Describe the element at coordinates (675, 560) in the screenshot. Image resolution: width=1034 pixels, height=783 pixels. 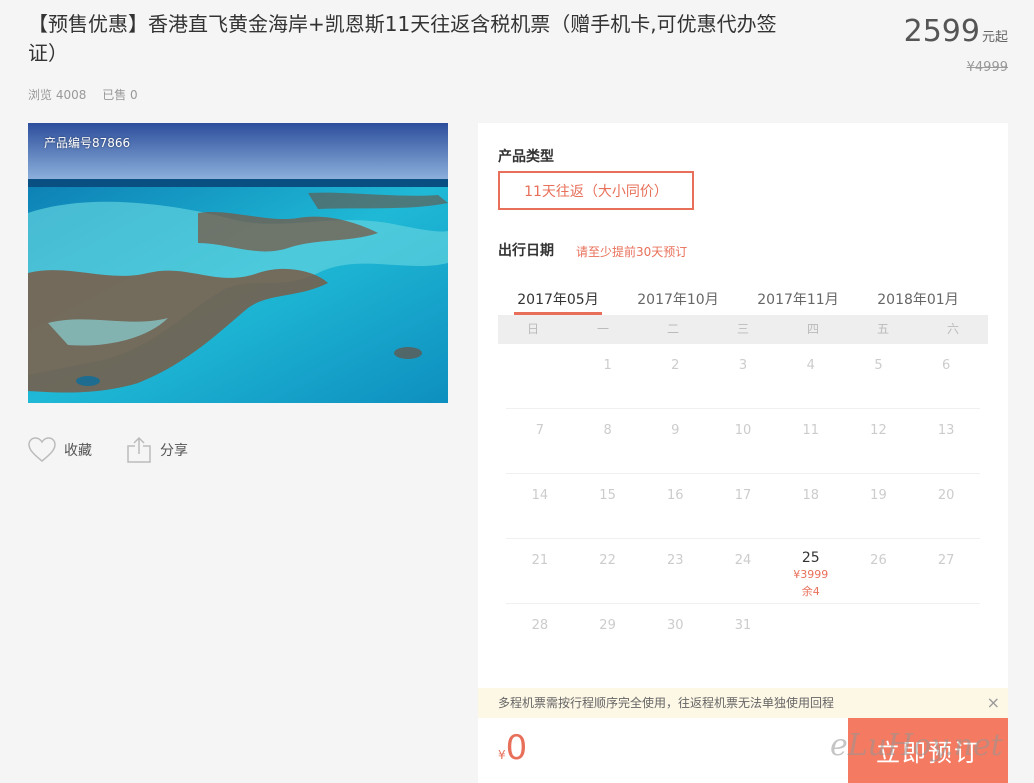
I see `day-number: 23` at that location.